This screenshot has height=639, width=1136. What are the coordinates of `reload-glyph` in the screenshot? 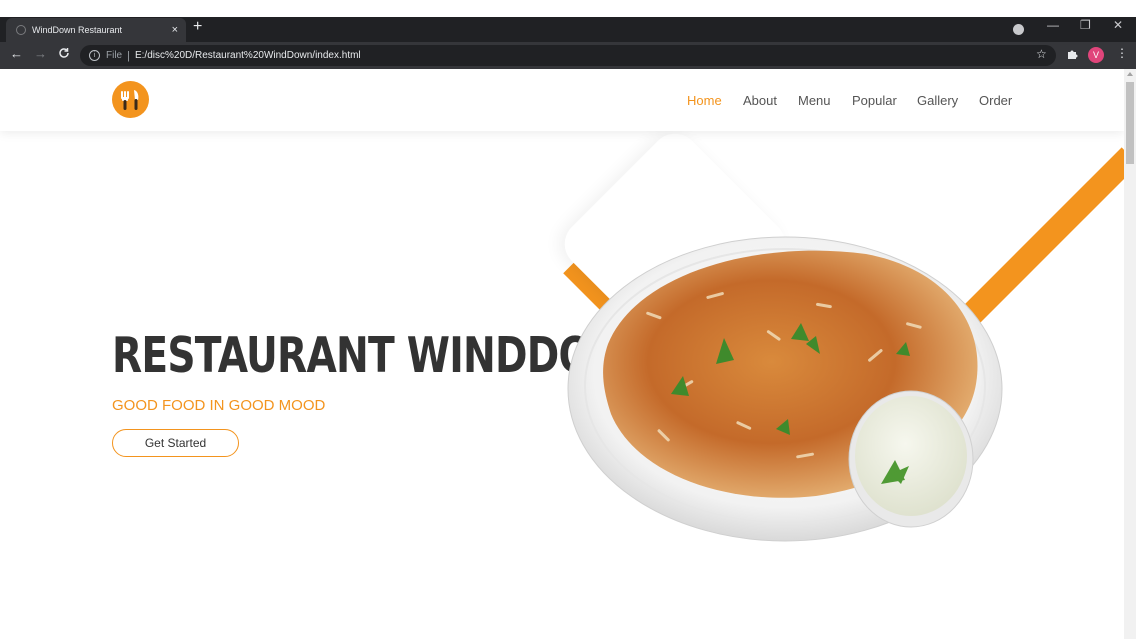 It's located at (64, 53).